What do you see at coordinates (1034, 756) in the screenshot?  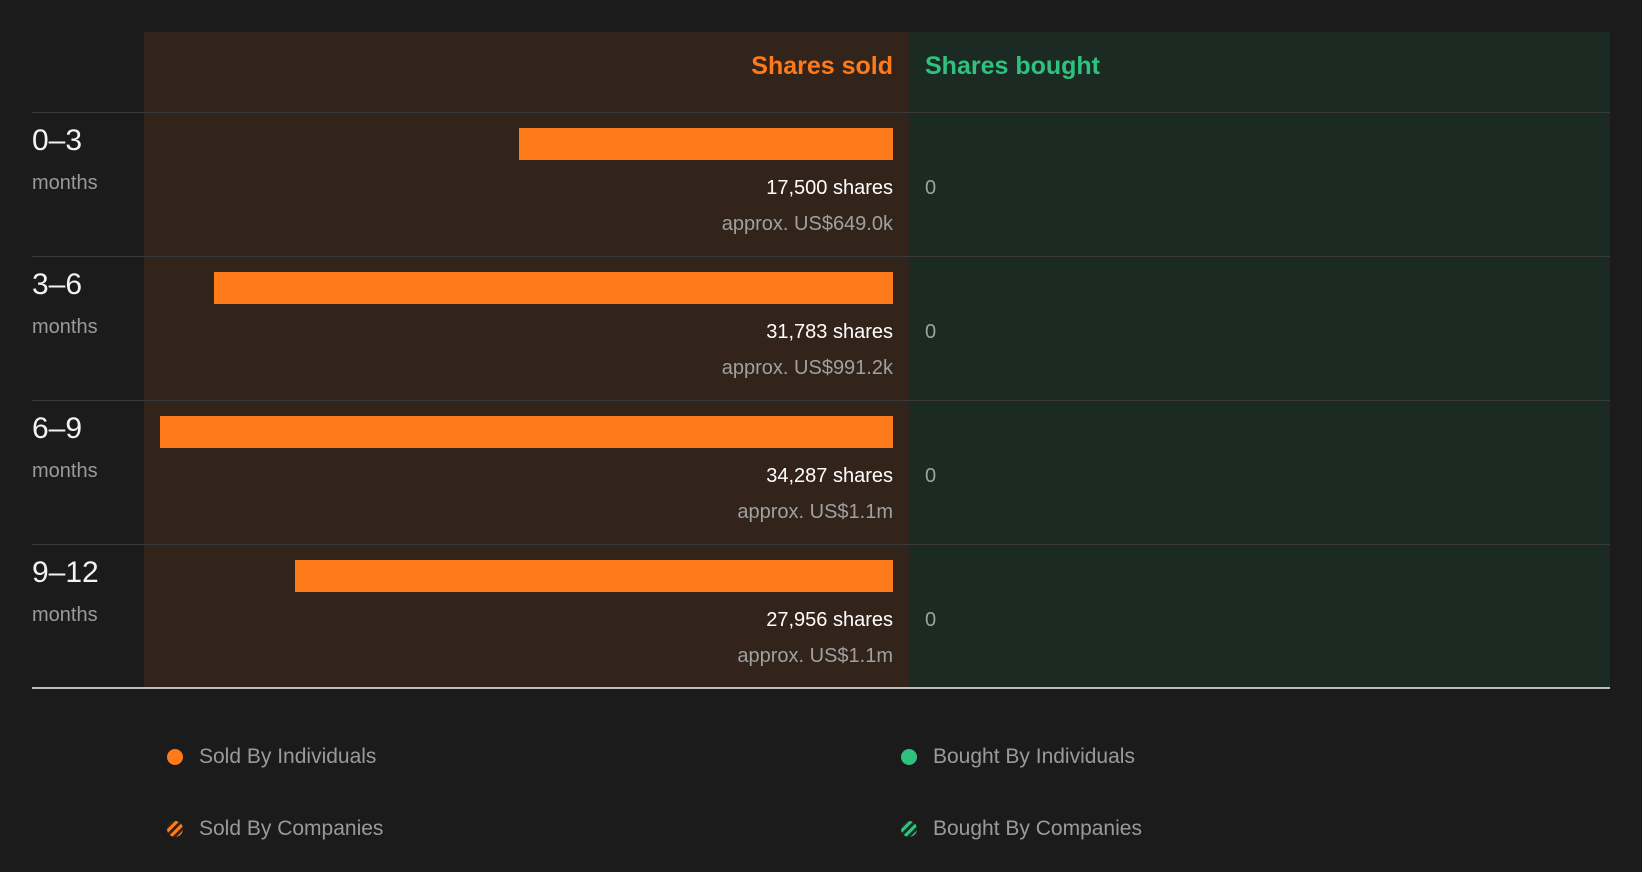 I see `legend-label: Bought By Individuals` at bounding box center [1034, 756].